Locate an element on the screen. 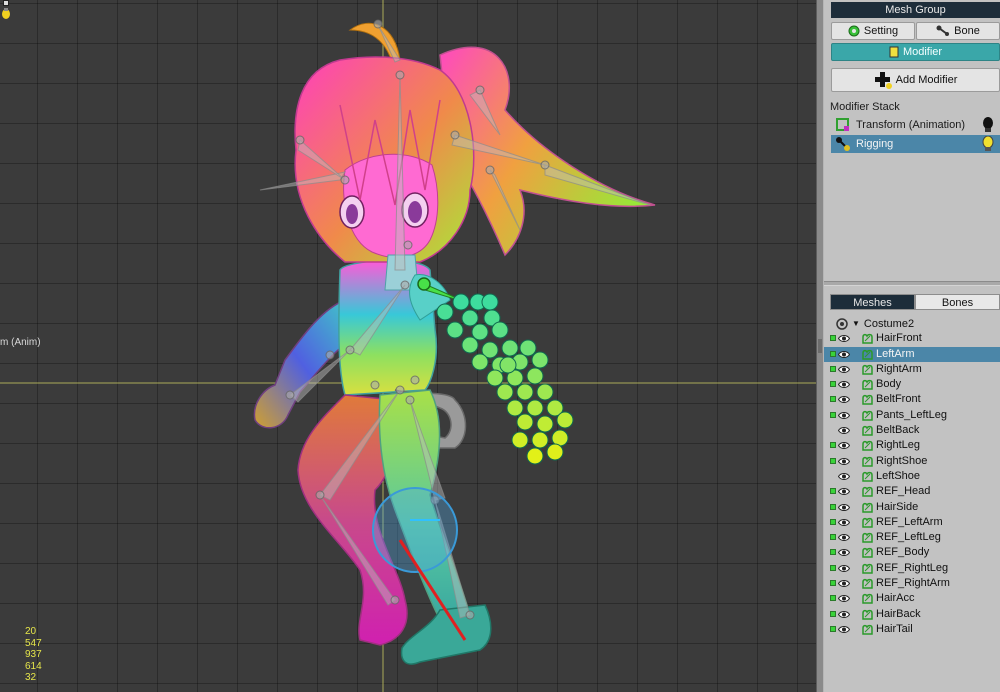 Image resolution: width=1000 pixels, height=692 pixels. mesh-row-hairback: HairBack is located at coordinates (912, 614).